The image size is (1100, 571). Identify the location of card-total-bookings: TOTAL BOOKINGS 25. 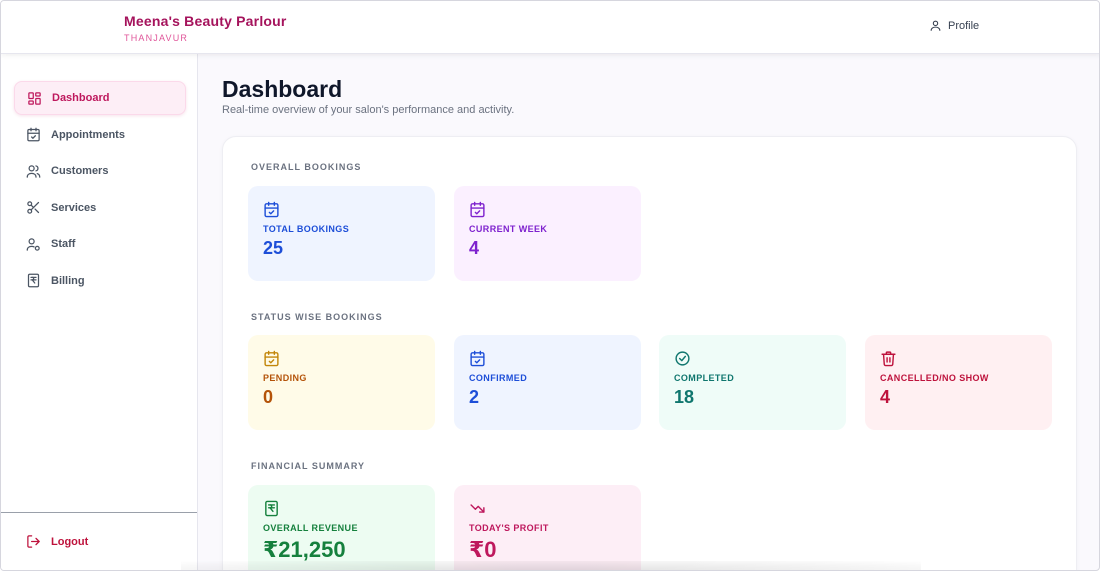
(341, 233).